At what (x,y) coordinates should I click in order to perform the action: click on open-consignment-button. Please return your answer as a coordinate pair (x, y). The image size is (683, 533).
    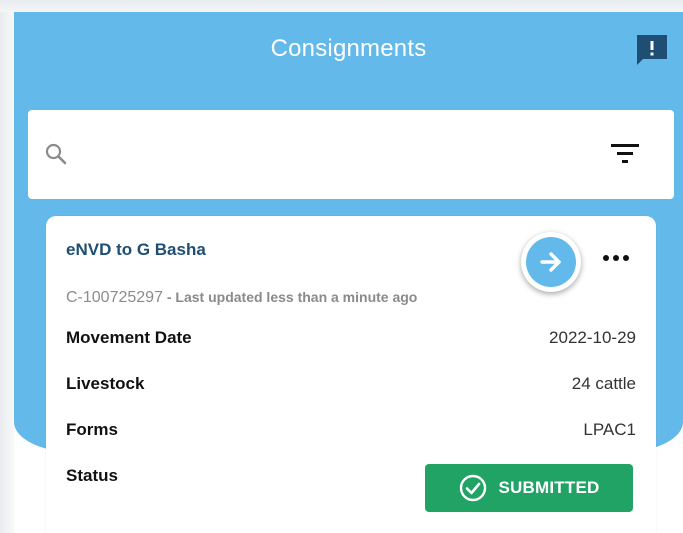
    Looking at the image, I should click on (551, 262).